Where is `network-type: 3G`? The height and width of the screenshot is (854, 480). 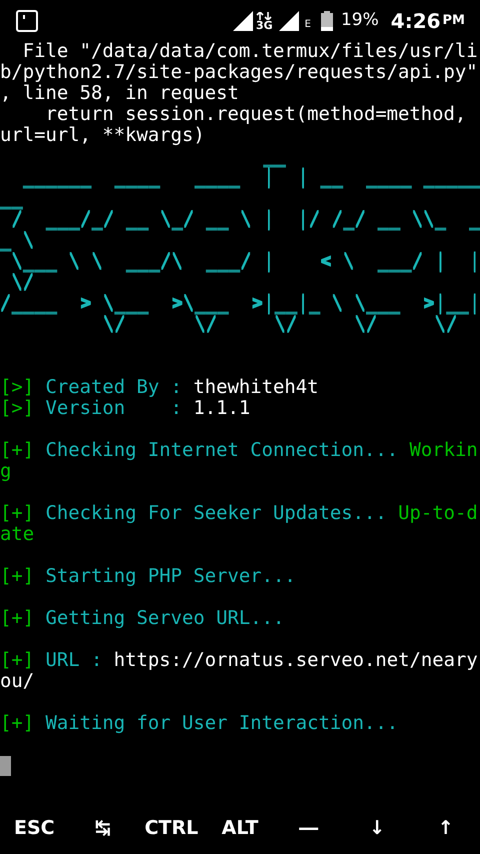
network-type: 3G is located at coordinates (264, 25).